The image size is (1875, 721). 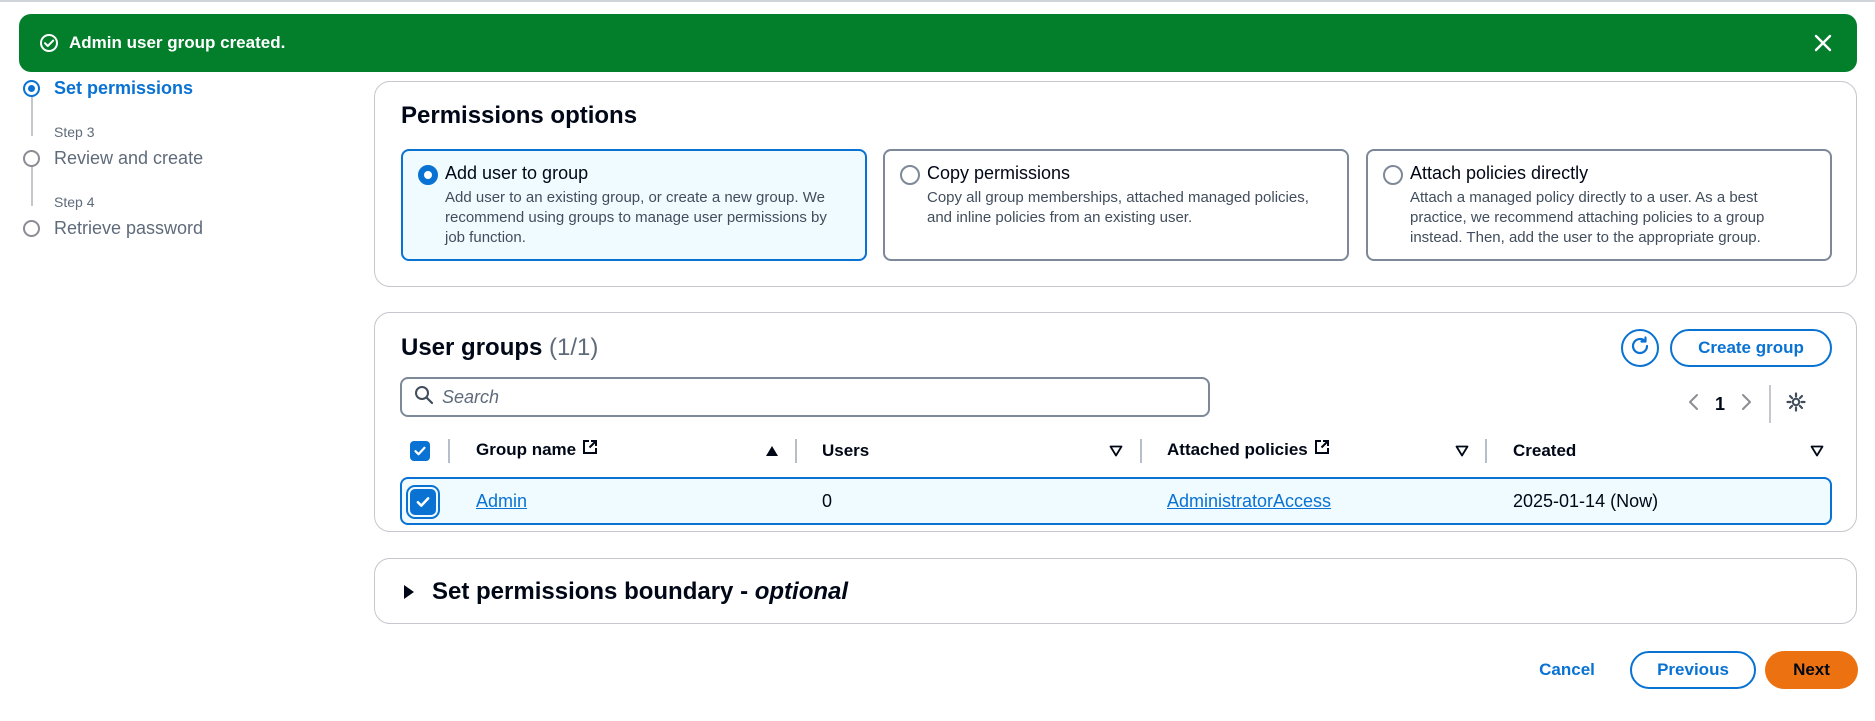 What do you see at coordinates (501, 501) in the screenshot?
I see `group-name-link: Admin` at bounding box center [501, 501].